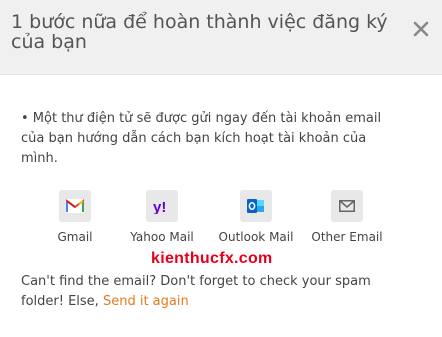  What do you see at coordinates (162, 237) in the screenshot?
I see `yahoo-mail-label: Yahoo Mail` at bounding box center [162, 237].